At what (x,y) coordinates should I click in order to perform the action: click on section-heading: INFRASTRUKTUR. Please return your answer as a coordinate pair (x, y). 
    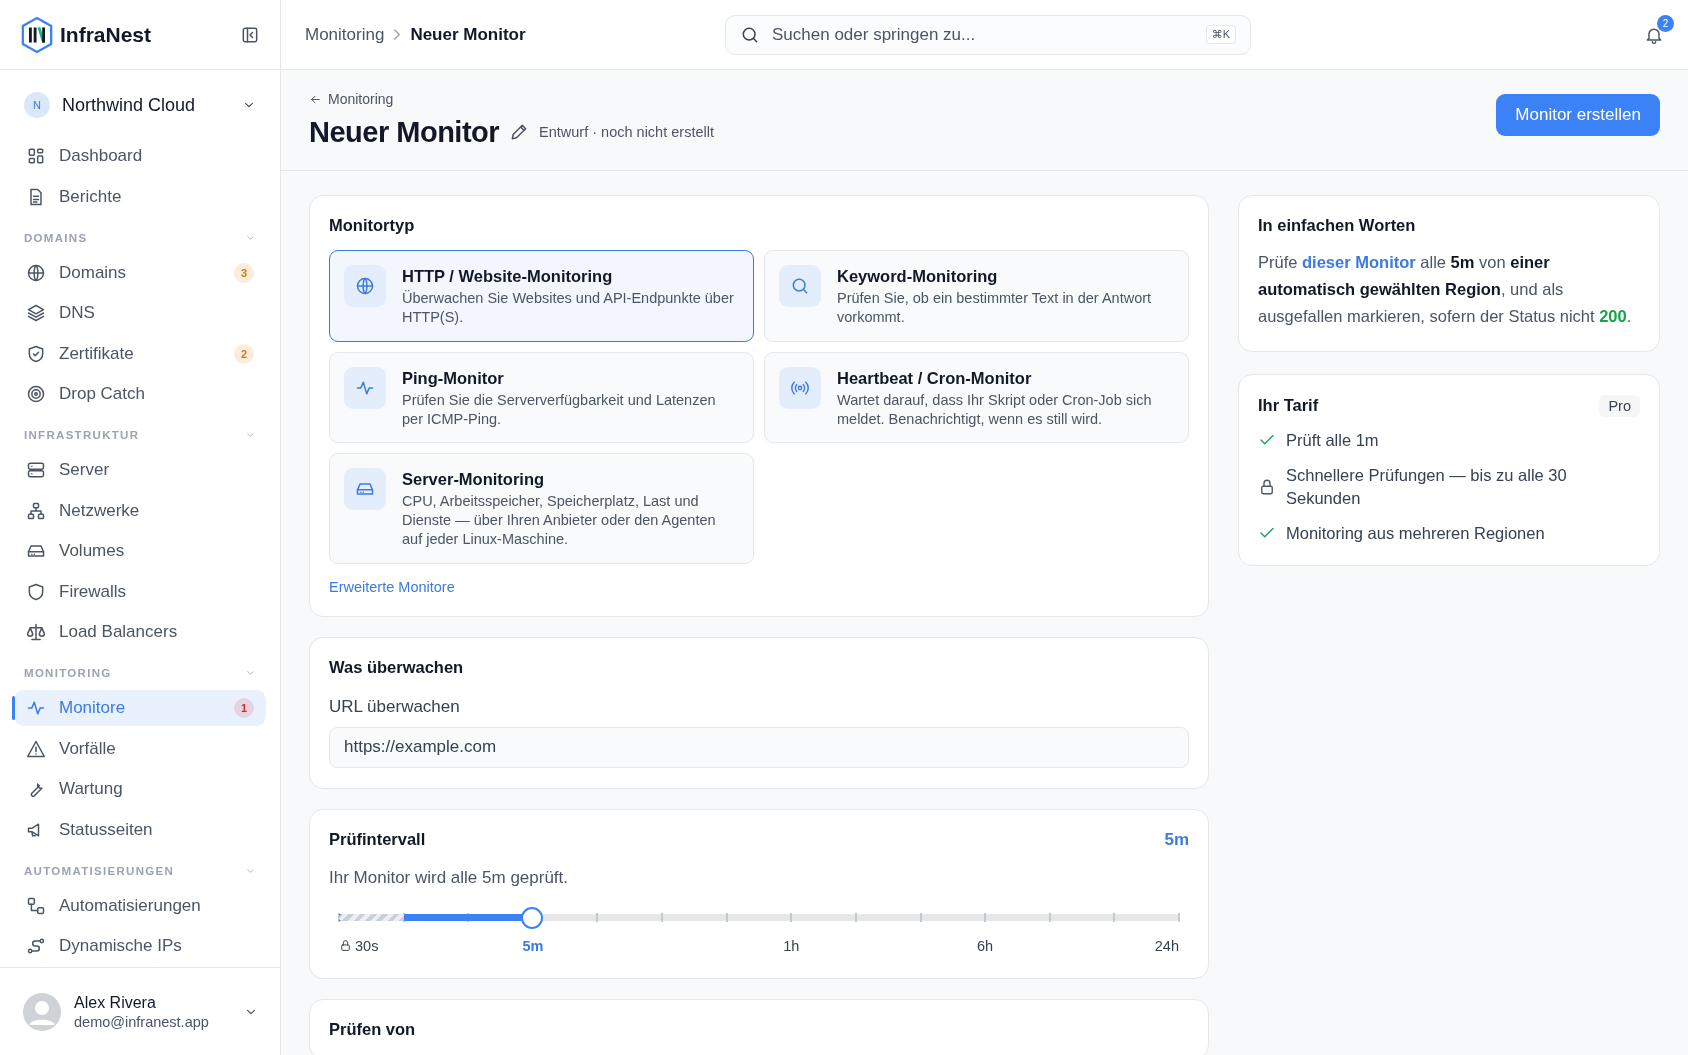
    Looking at the image, I should click on (82, 435).